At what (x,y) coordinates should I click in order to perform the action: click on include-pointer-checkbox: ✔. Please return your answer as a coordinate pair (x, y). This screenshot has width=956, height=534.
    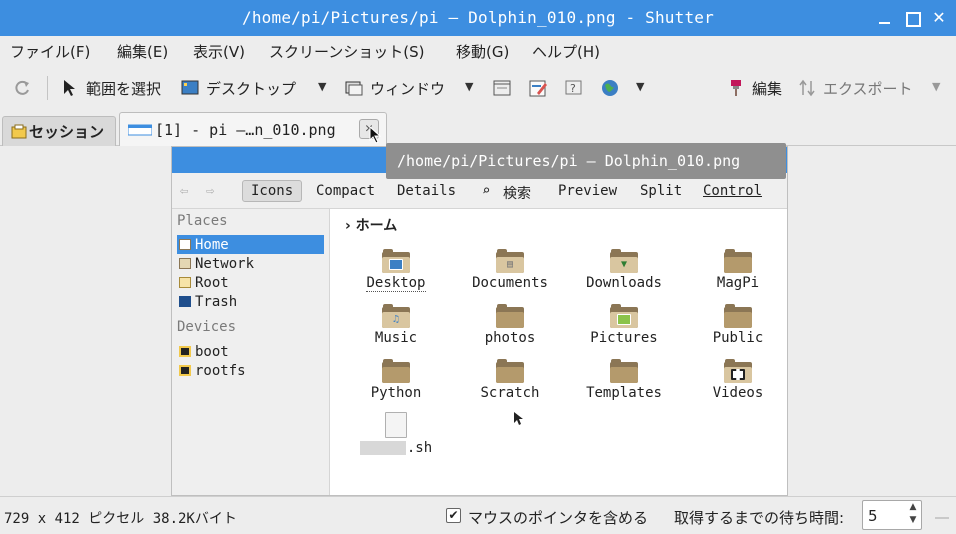
    Looking at the image, I should click on (453, 515).